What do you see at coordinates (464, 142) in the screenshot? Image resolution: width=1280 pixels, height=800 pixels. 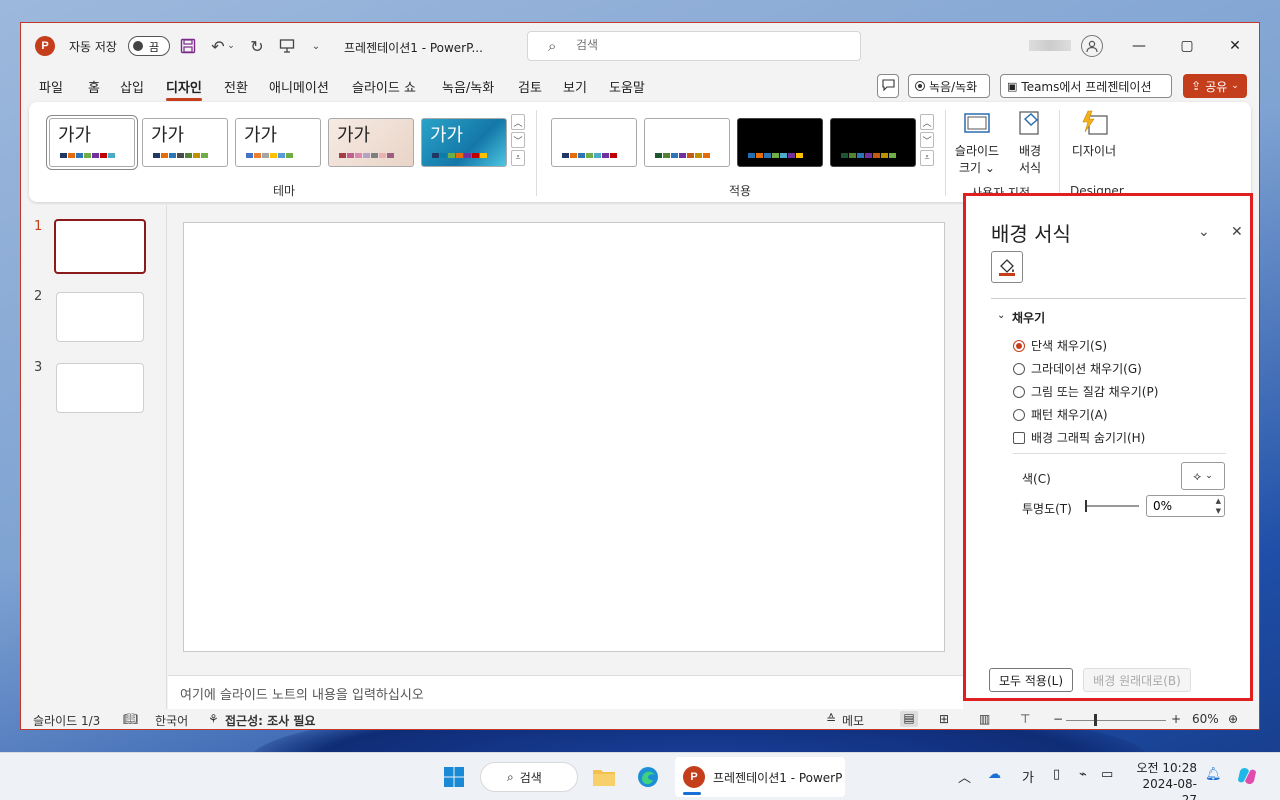 I see `theme-5: 가가` at bounding box center [464, 142].